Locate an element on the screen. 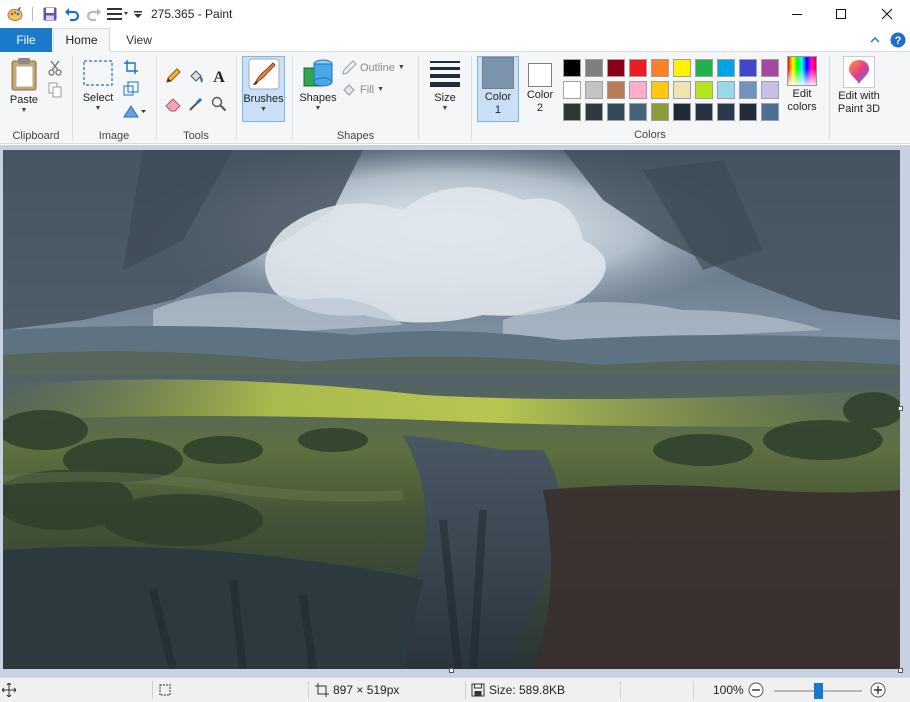 This screenshot has width=910, height=702. redo-icon is located at coordinates (94, 14).